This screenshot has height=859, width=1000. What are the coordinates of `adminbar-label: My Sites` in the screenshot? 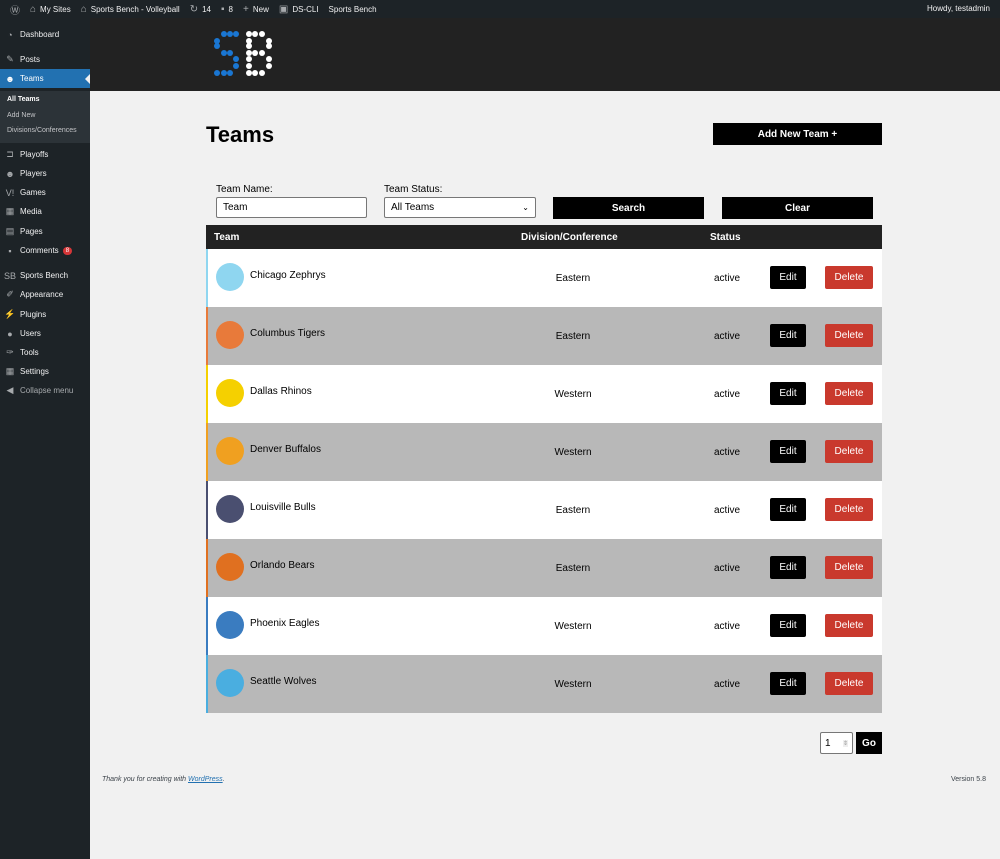 It's located at (55, 9).